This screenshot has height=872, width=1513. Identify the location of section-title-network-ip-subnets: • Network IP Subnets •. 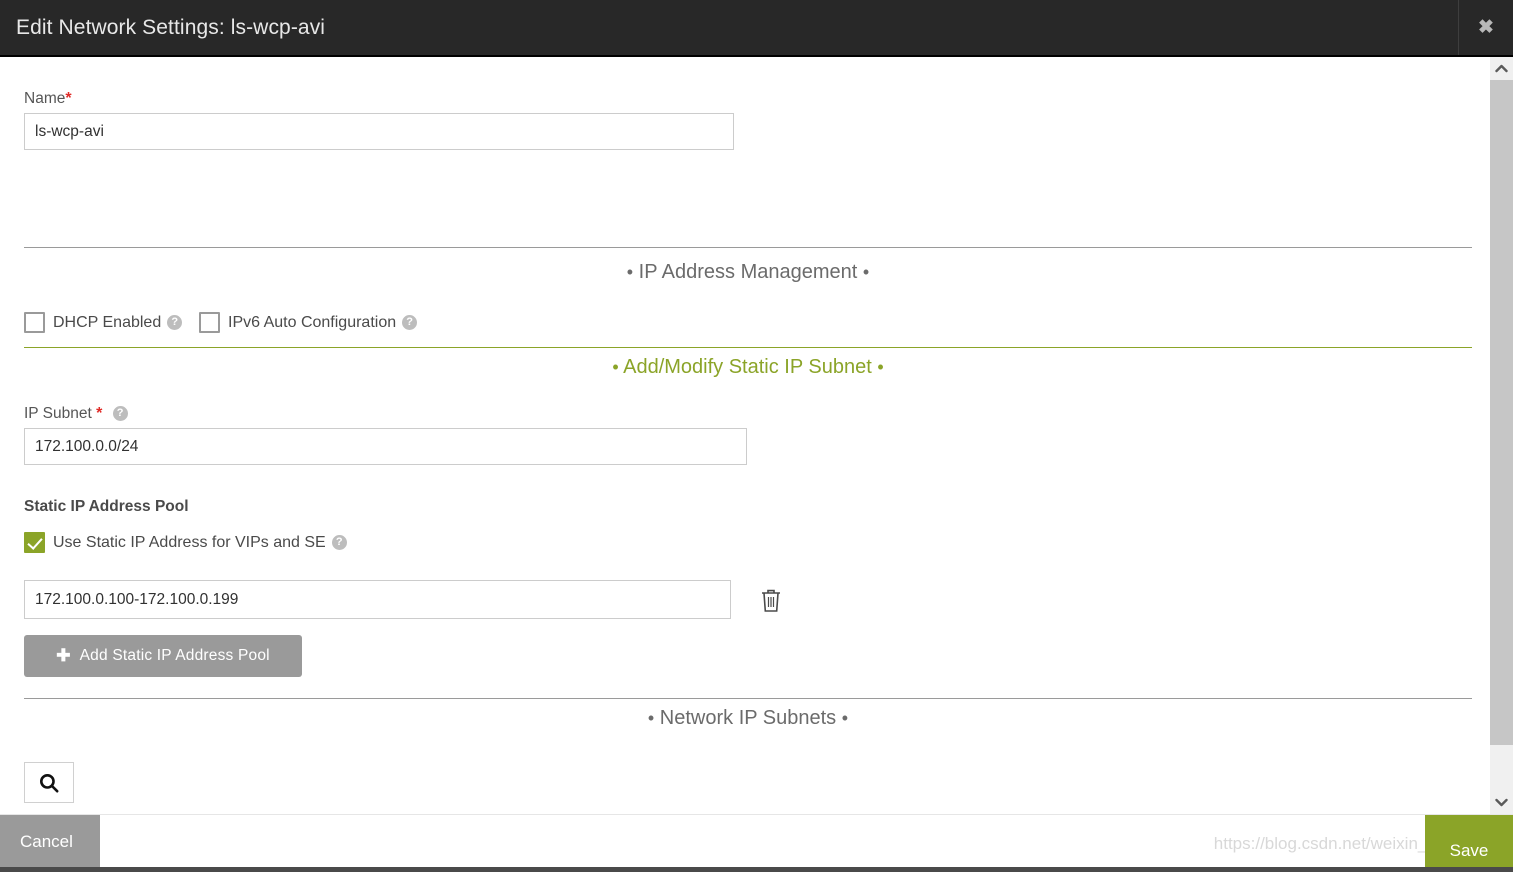
(748, 718).